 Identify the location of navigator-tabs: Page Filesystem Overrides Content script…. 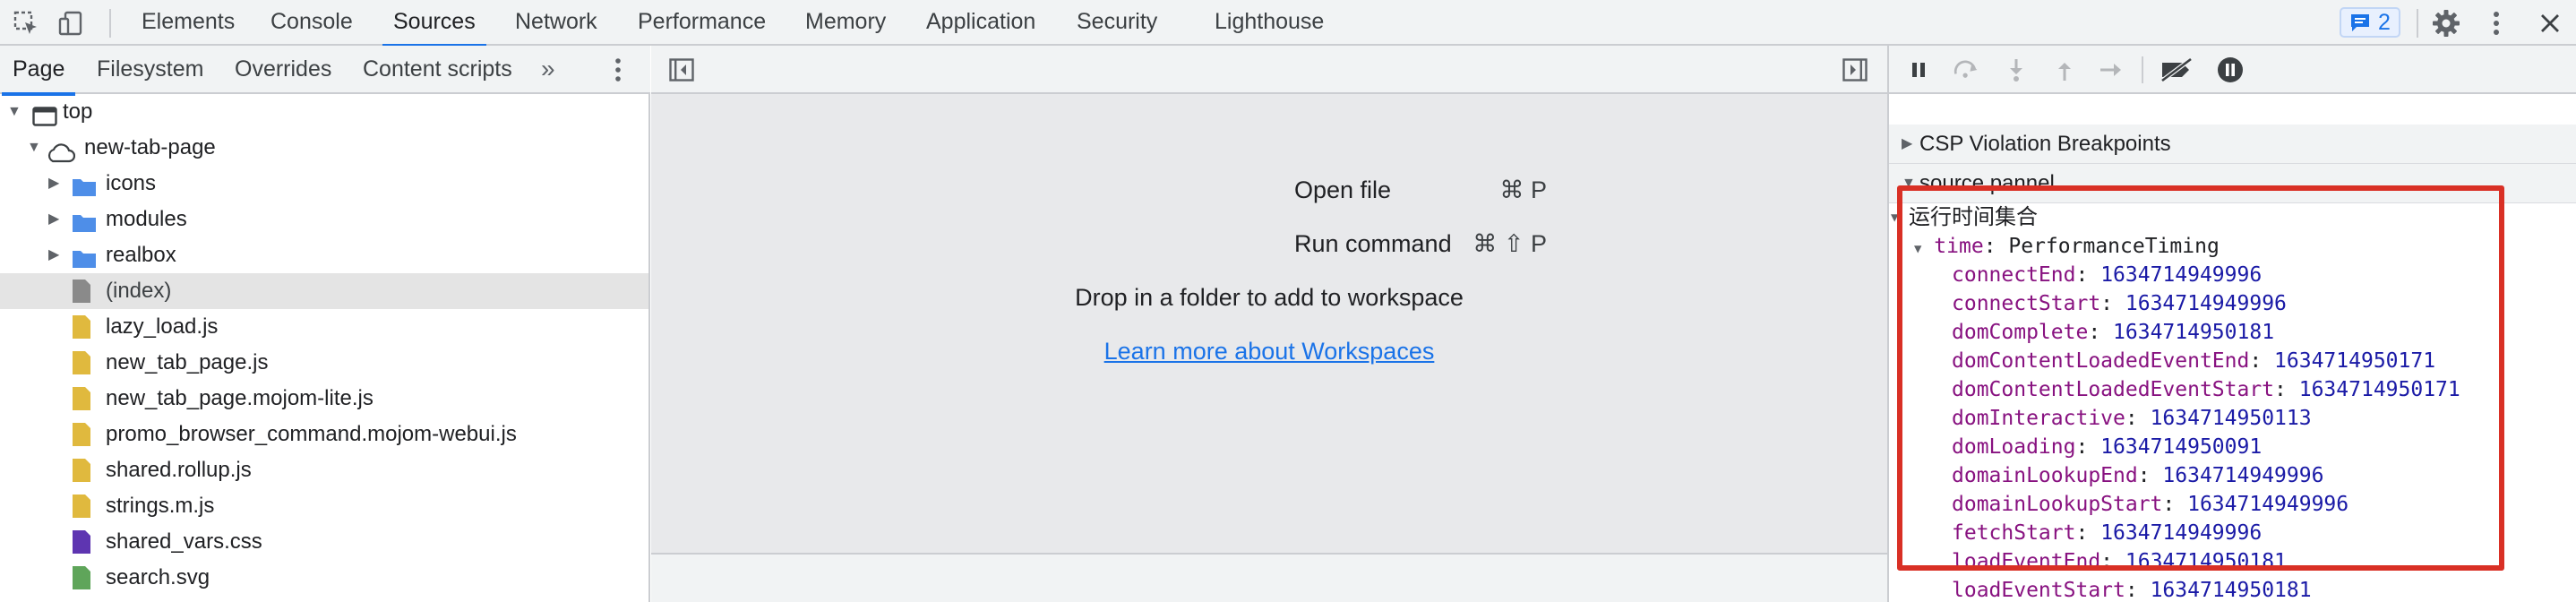
(325, 71).